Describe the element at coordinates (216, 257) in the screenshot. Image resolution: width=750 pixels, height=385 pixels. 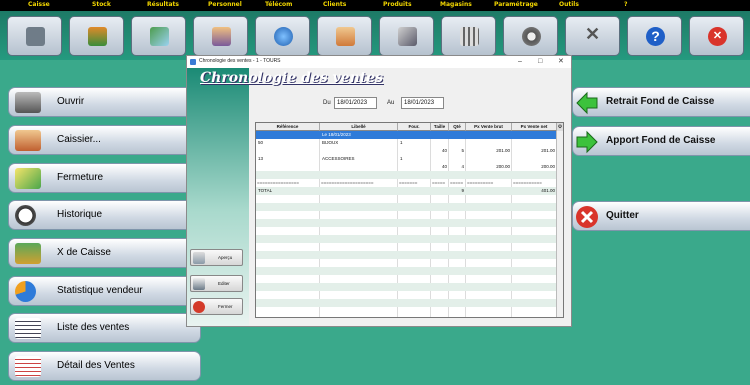
I see `apercu-button: Aperçu` at that location.